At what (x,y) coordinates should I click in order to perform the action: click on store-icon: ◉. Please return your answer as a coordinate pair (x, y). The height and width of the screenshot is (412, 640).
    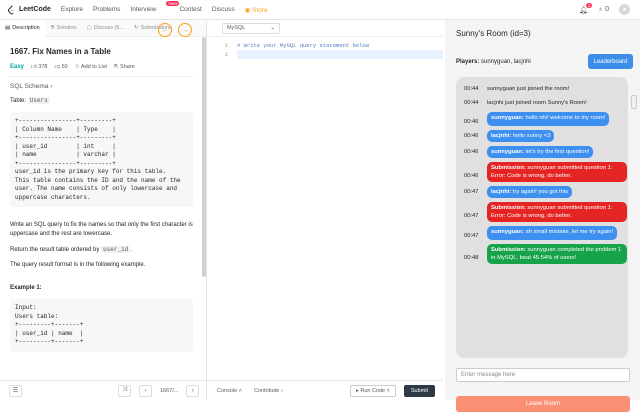
    Looking at the image, I should click on (247, 10).